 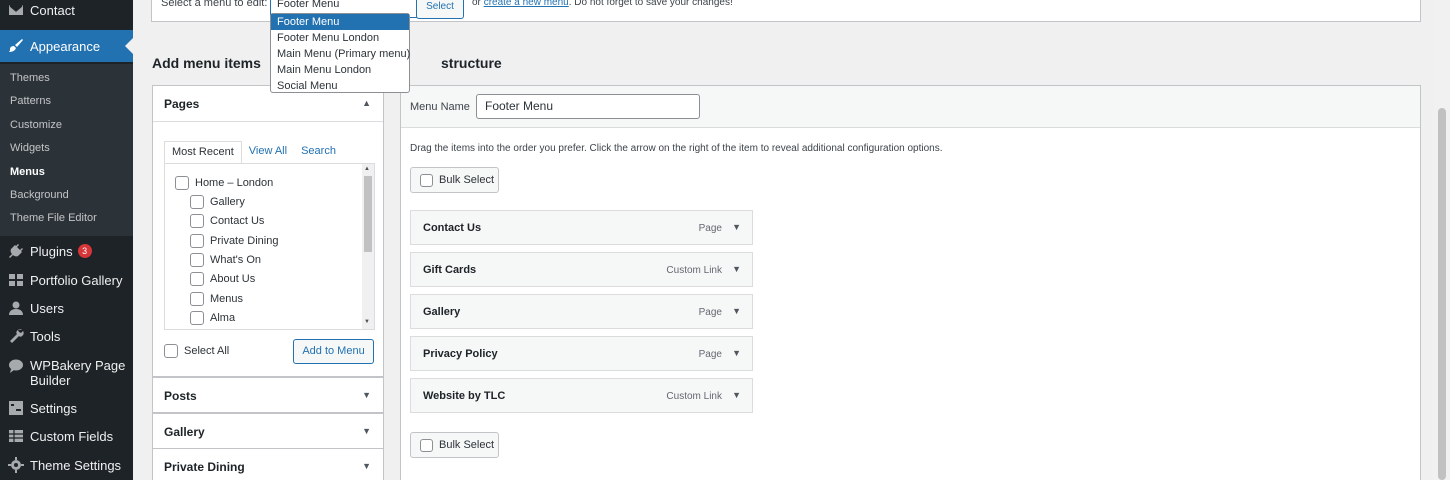 What do you see at coordinates (467, 445) in the screenshot?
I see `bulk-select-label: Bulk Select` at bounding box center [467, 445].